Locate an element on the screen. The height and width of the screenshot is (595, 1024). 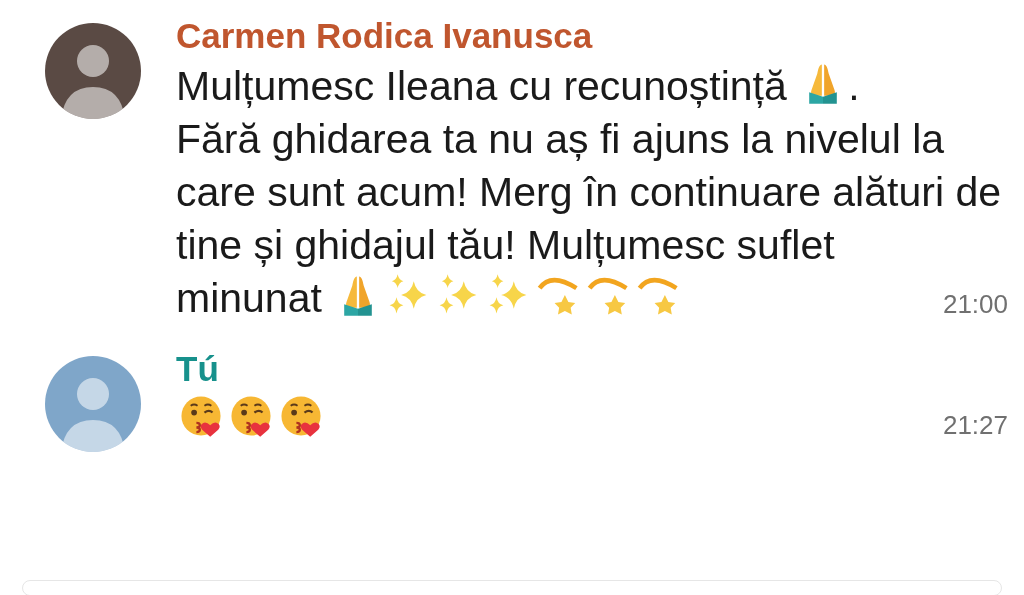
sender-name: Carmen Rodica Ivanusca is located at coordinates (385, 36).